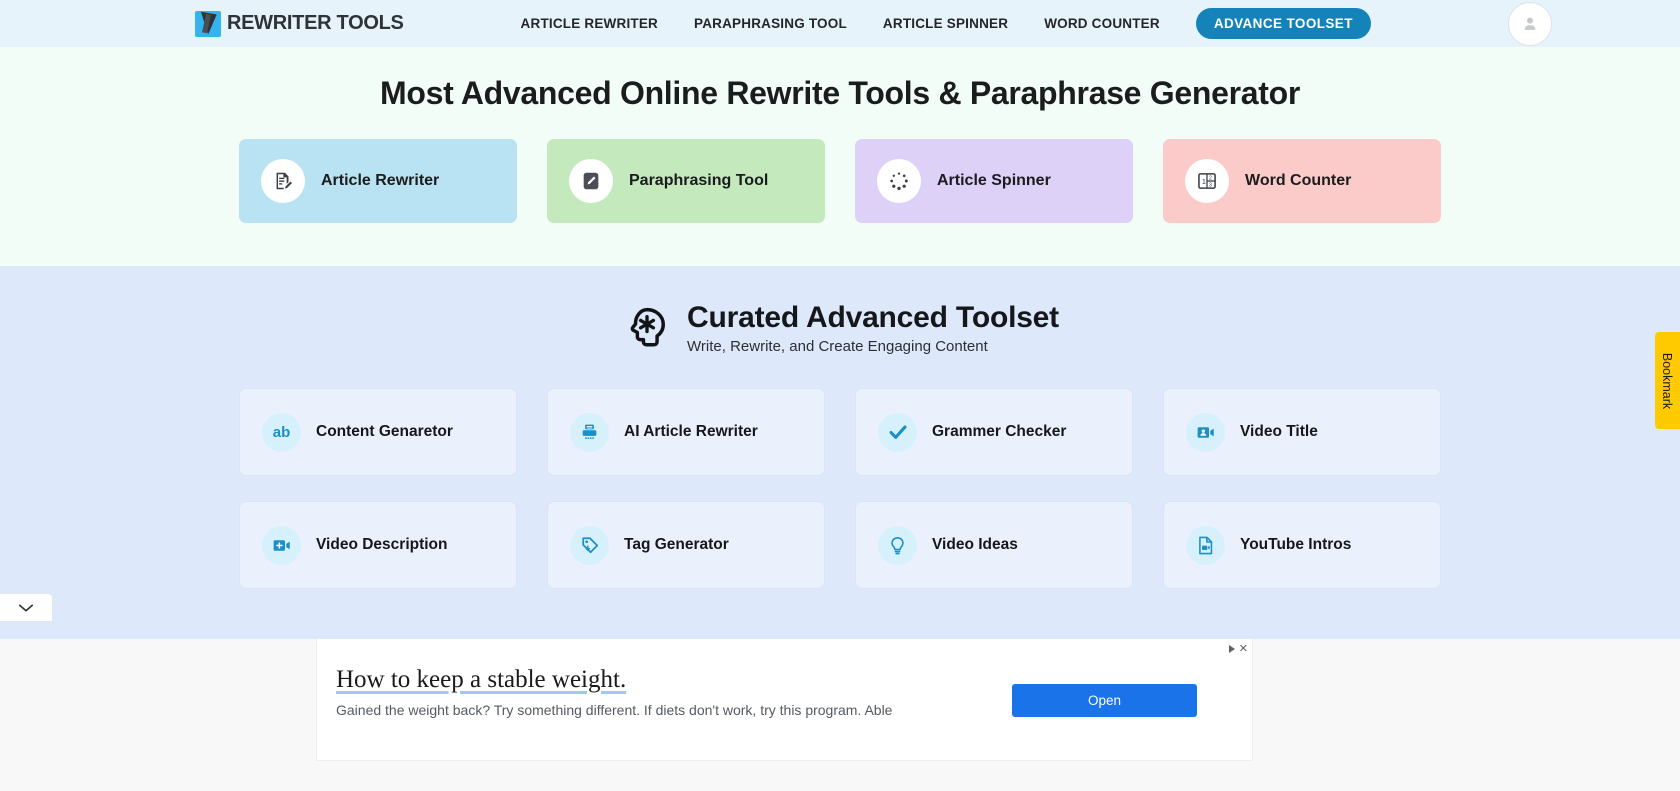  I want to click on ad-choices-icon, so click(1231, 648).